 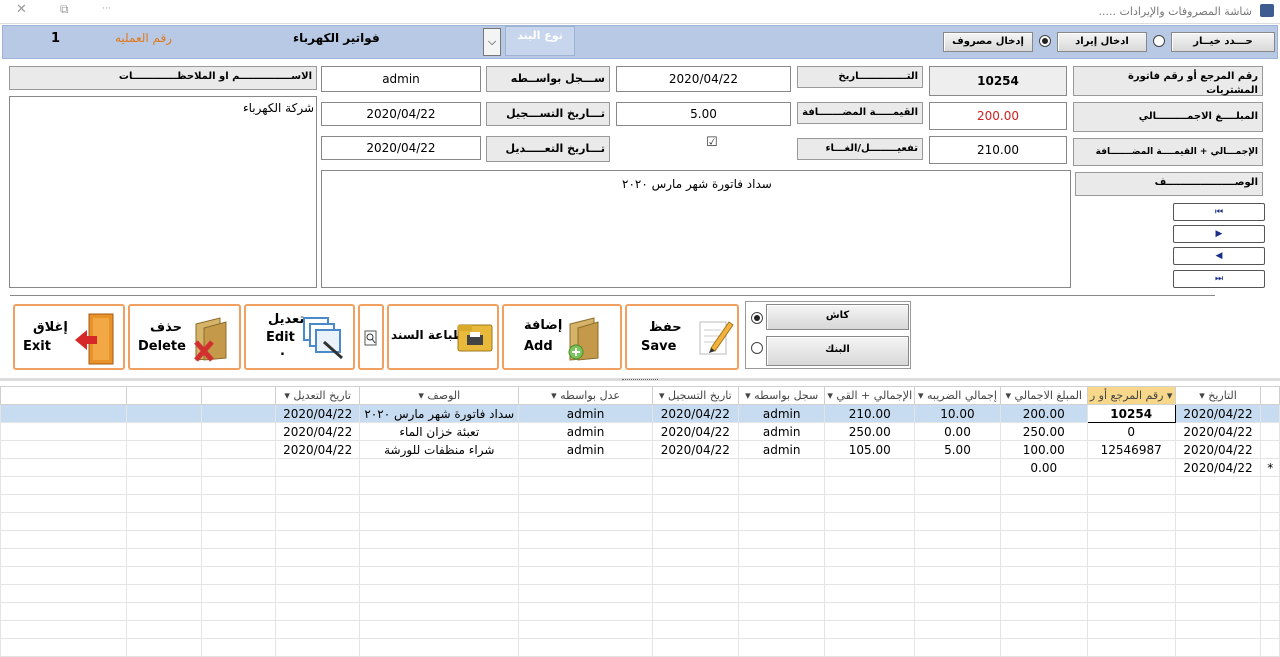 I want to click on add-button: إضافة Add, so click(x=562, y=337).